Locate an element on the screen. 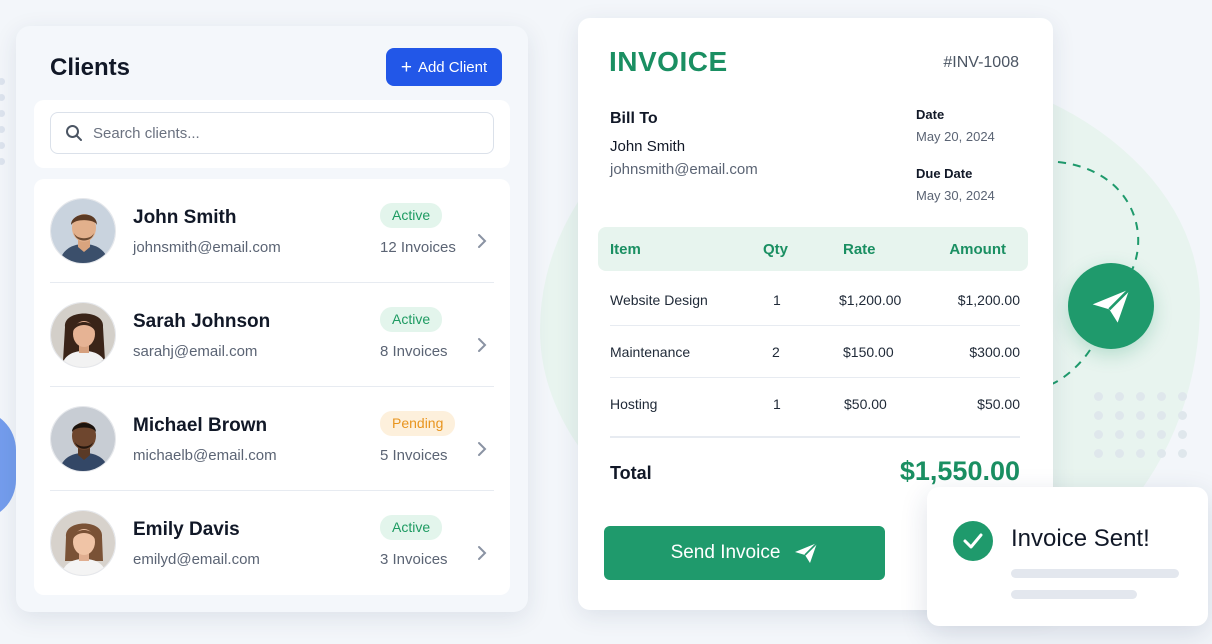  add-client-button: + Add Client is located at coordinates (444, 67).